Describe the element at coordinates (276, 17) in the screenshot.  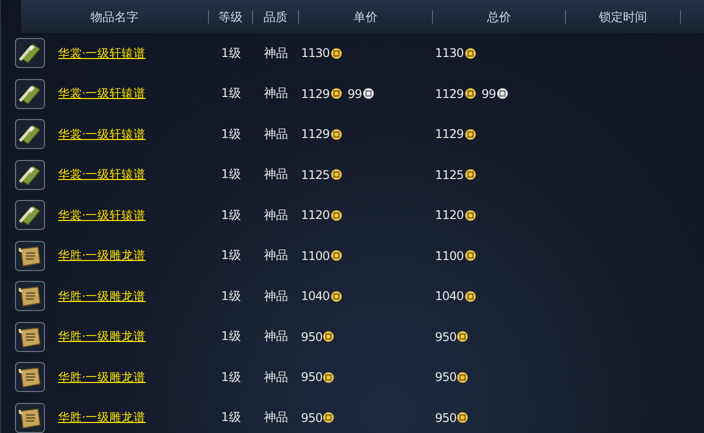
I see `column-header: 品质` at that location.